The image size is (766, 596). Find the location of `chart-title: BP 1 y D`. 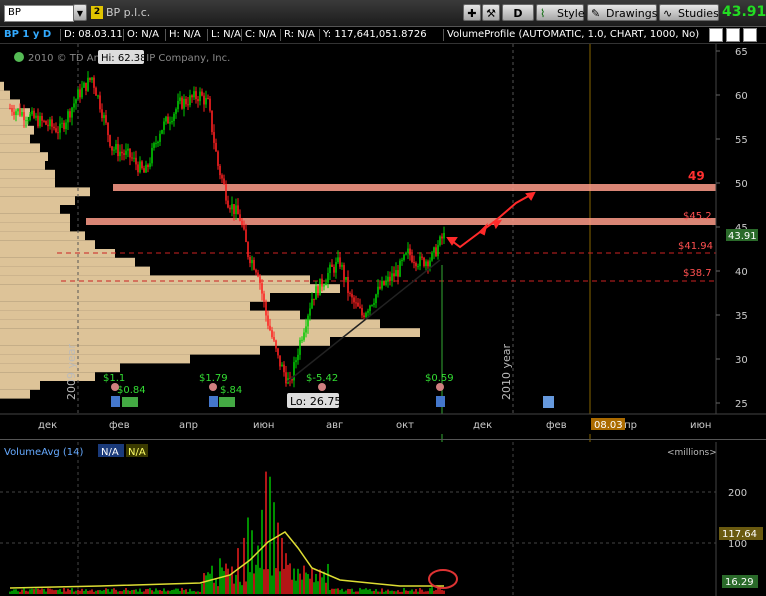

chart-title: BP 1 y D is located at coordinates (27, 34).